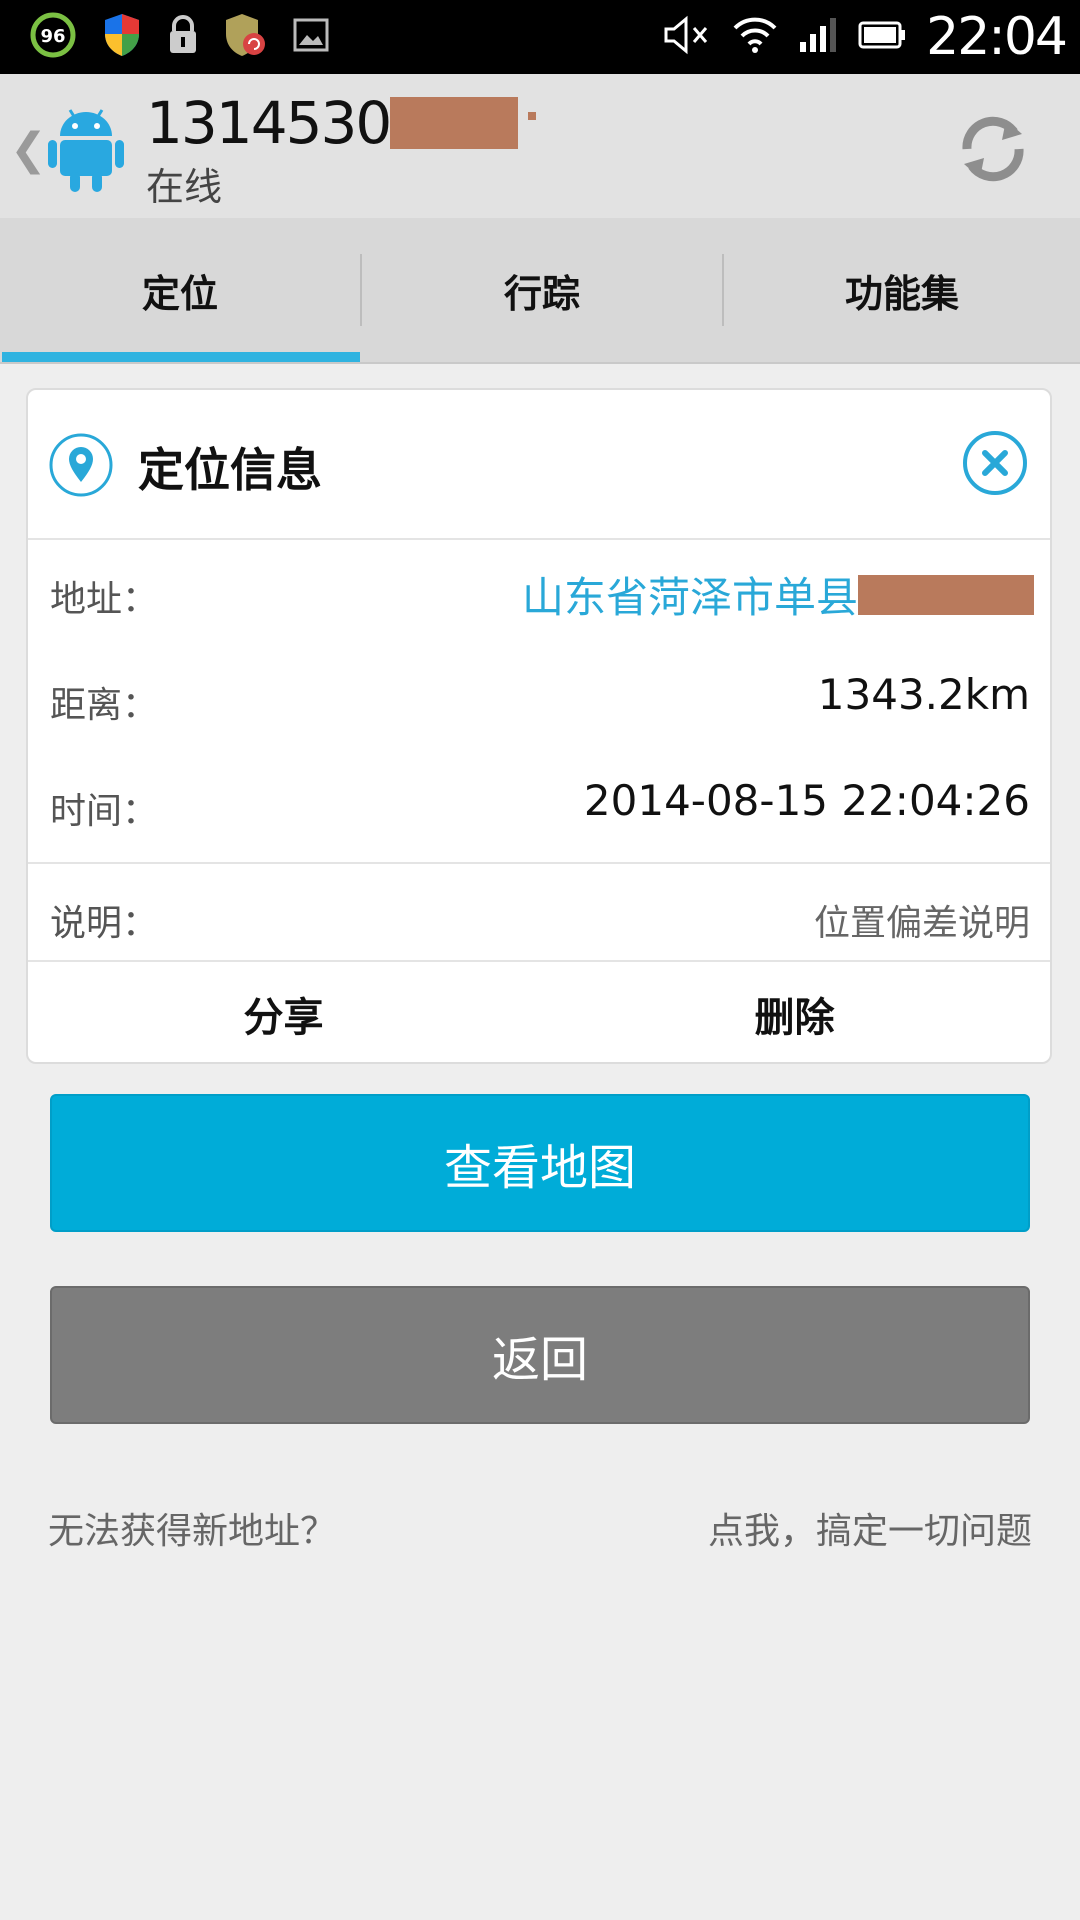 The width and height of the screenshot is (1080, 1920). What do you see at coordinates (539, 911) in the screenshot?
I see `note-row: 说明： 位置偏差说明` at bounding box center [539, 911].